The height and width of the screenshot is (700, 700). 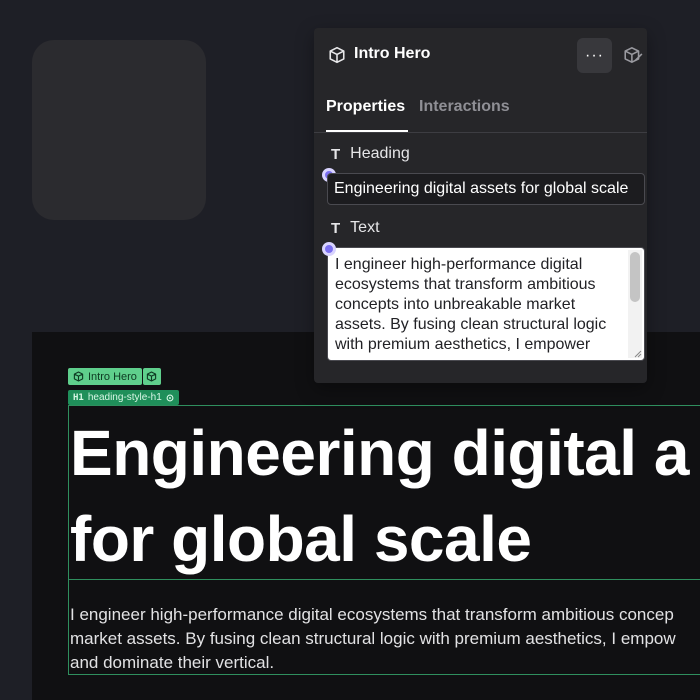 I want to click on placeholder-tile, so click(x=119, y=130).